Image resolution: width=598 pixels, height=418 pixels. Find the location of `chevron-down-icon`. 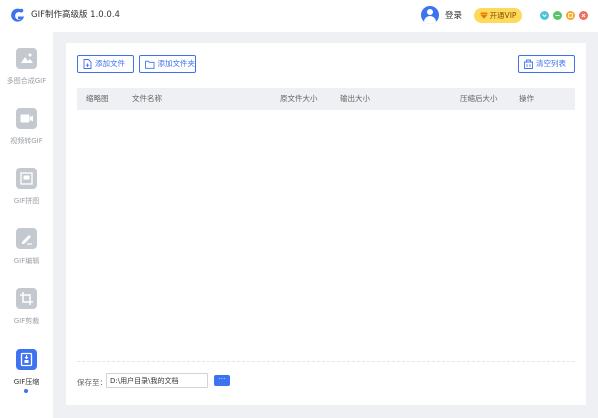

chevron-down-icon is located at coordinates (544, 16).